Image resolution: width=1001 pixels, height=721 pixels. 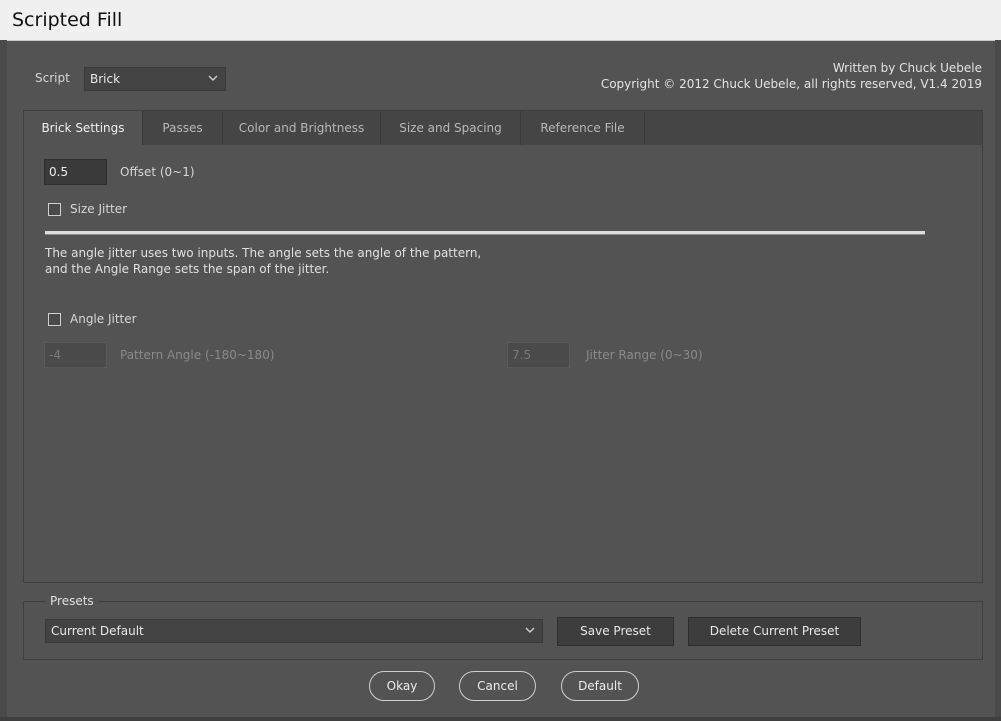 I want to click on cancel-button: Cancel, so click(x=497, y=686).